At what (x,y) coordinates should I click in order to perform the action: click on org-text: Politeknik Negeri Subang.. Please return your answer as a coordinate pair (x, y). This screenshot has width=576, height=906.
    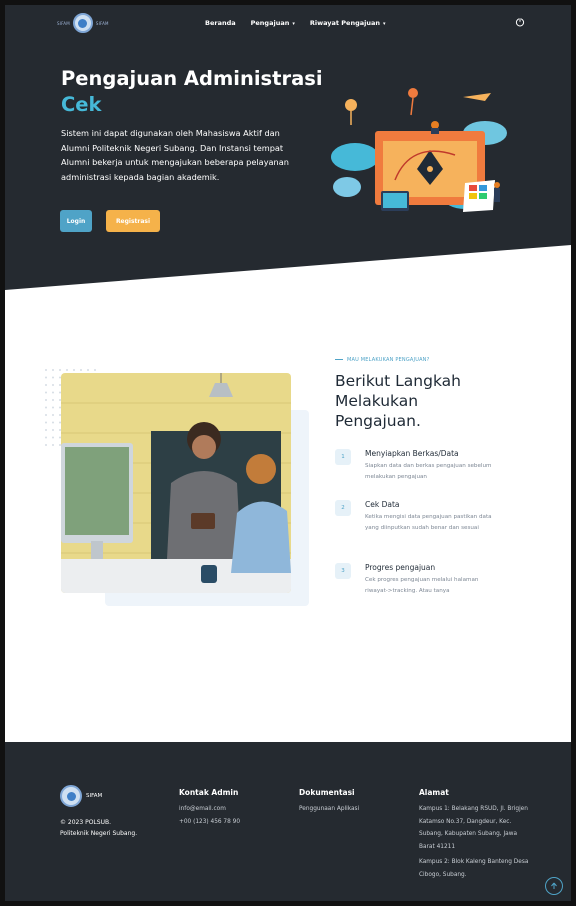
    Looking at the image, I should click on (99, 833).